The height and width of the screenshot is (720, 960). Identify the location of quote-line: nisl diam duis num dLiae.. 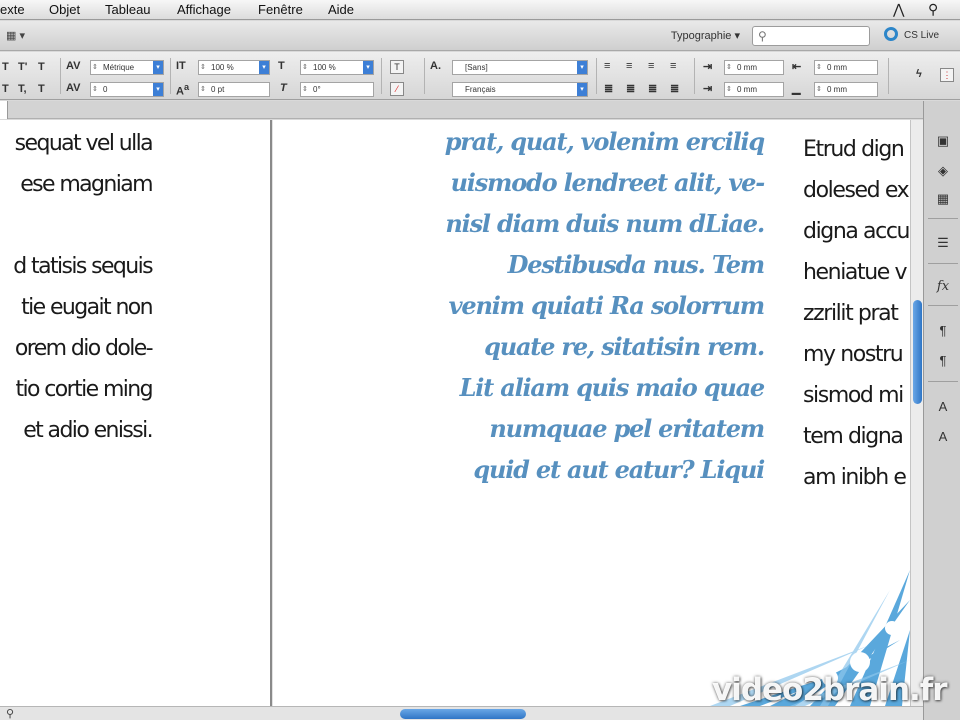
(605, 223).